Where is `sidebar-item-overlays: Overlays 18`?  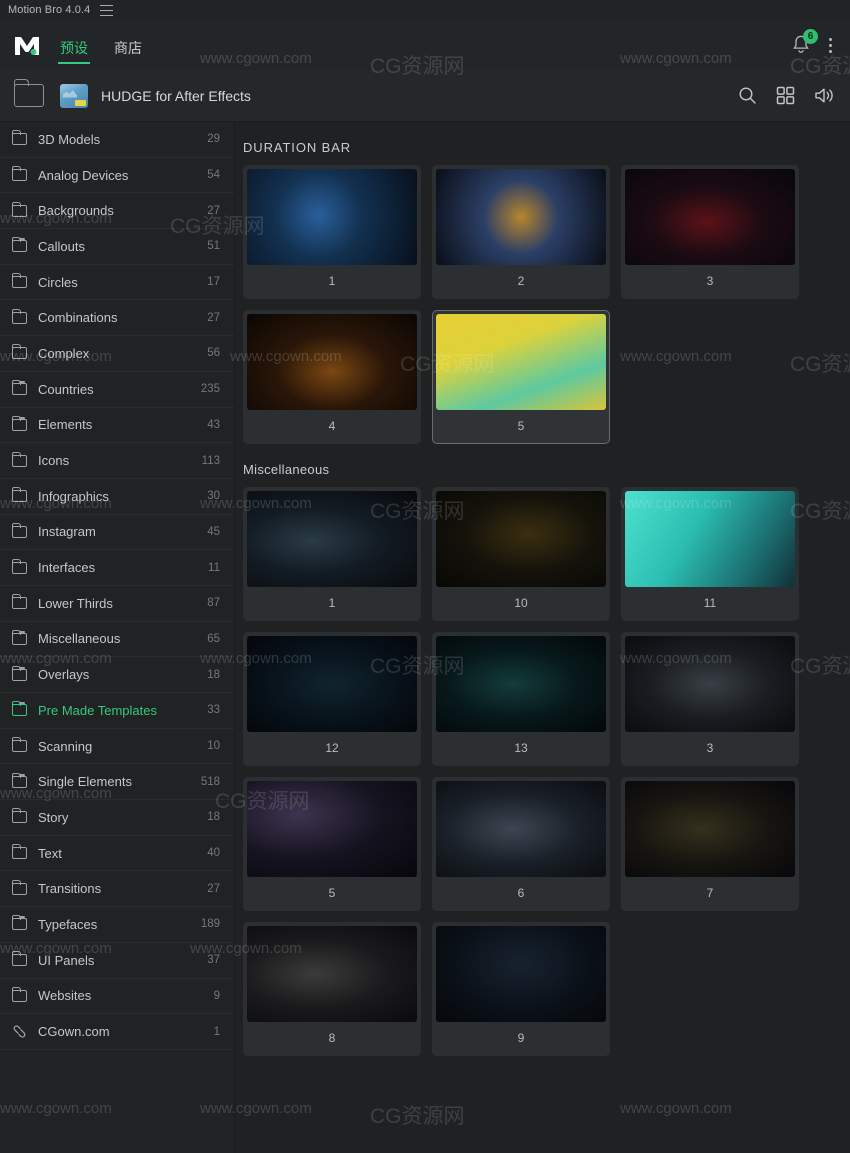 sidebar-item-overlays: Overlays 18 is located at coordinates (117, 675).